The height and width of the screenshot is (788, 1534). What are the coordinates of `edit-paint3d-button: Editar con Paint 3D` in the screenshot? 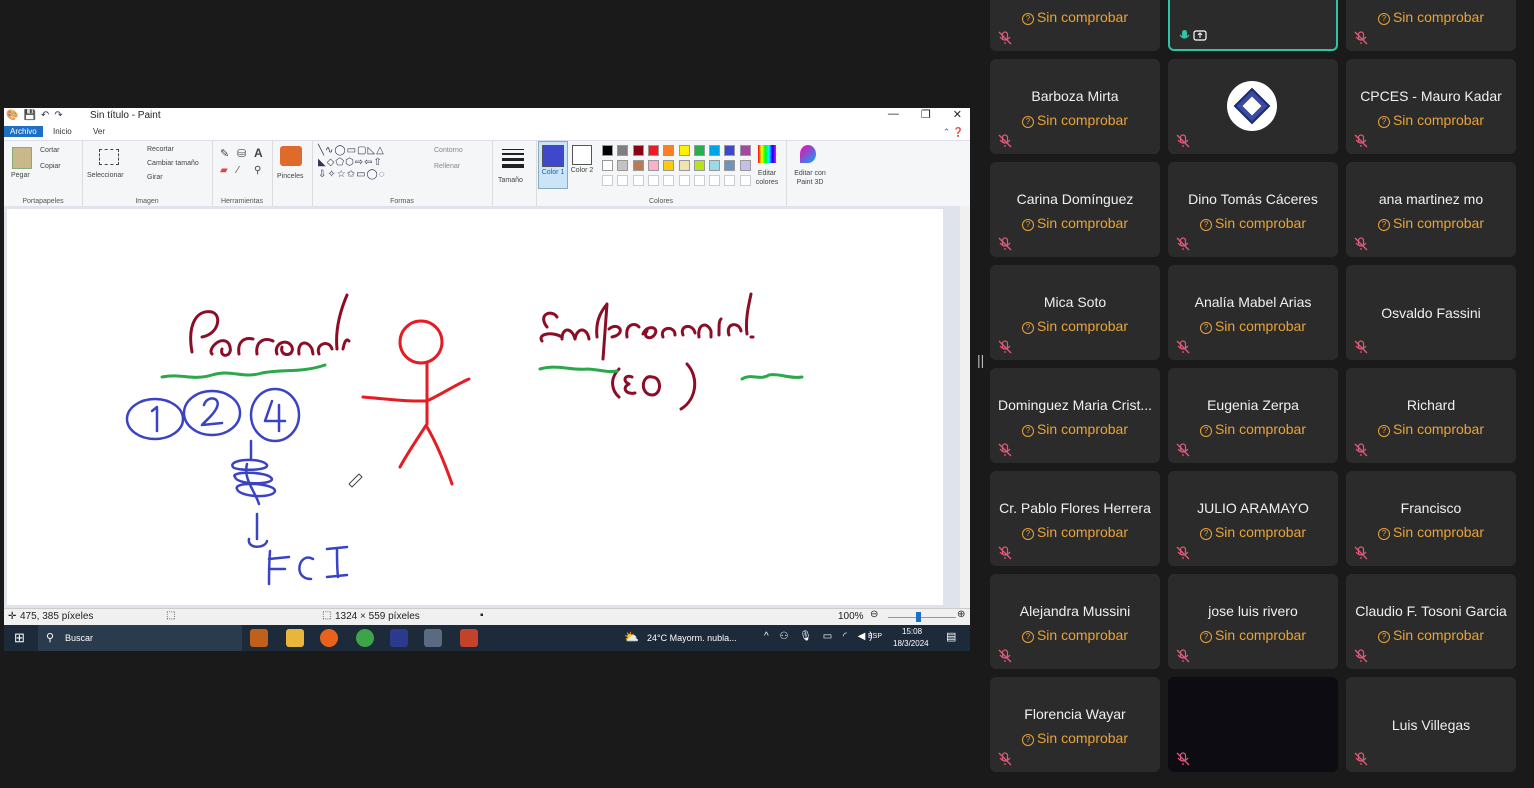 It's located at (810, 178).